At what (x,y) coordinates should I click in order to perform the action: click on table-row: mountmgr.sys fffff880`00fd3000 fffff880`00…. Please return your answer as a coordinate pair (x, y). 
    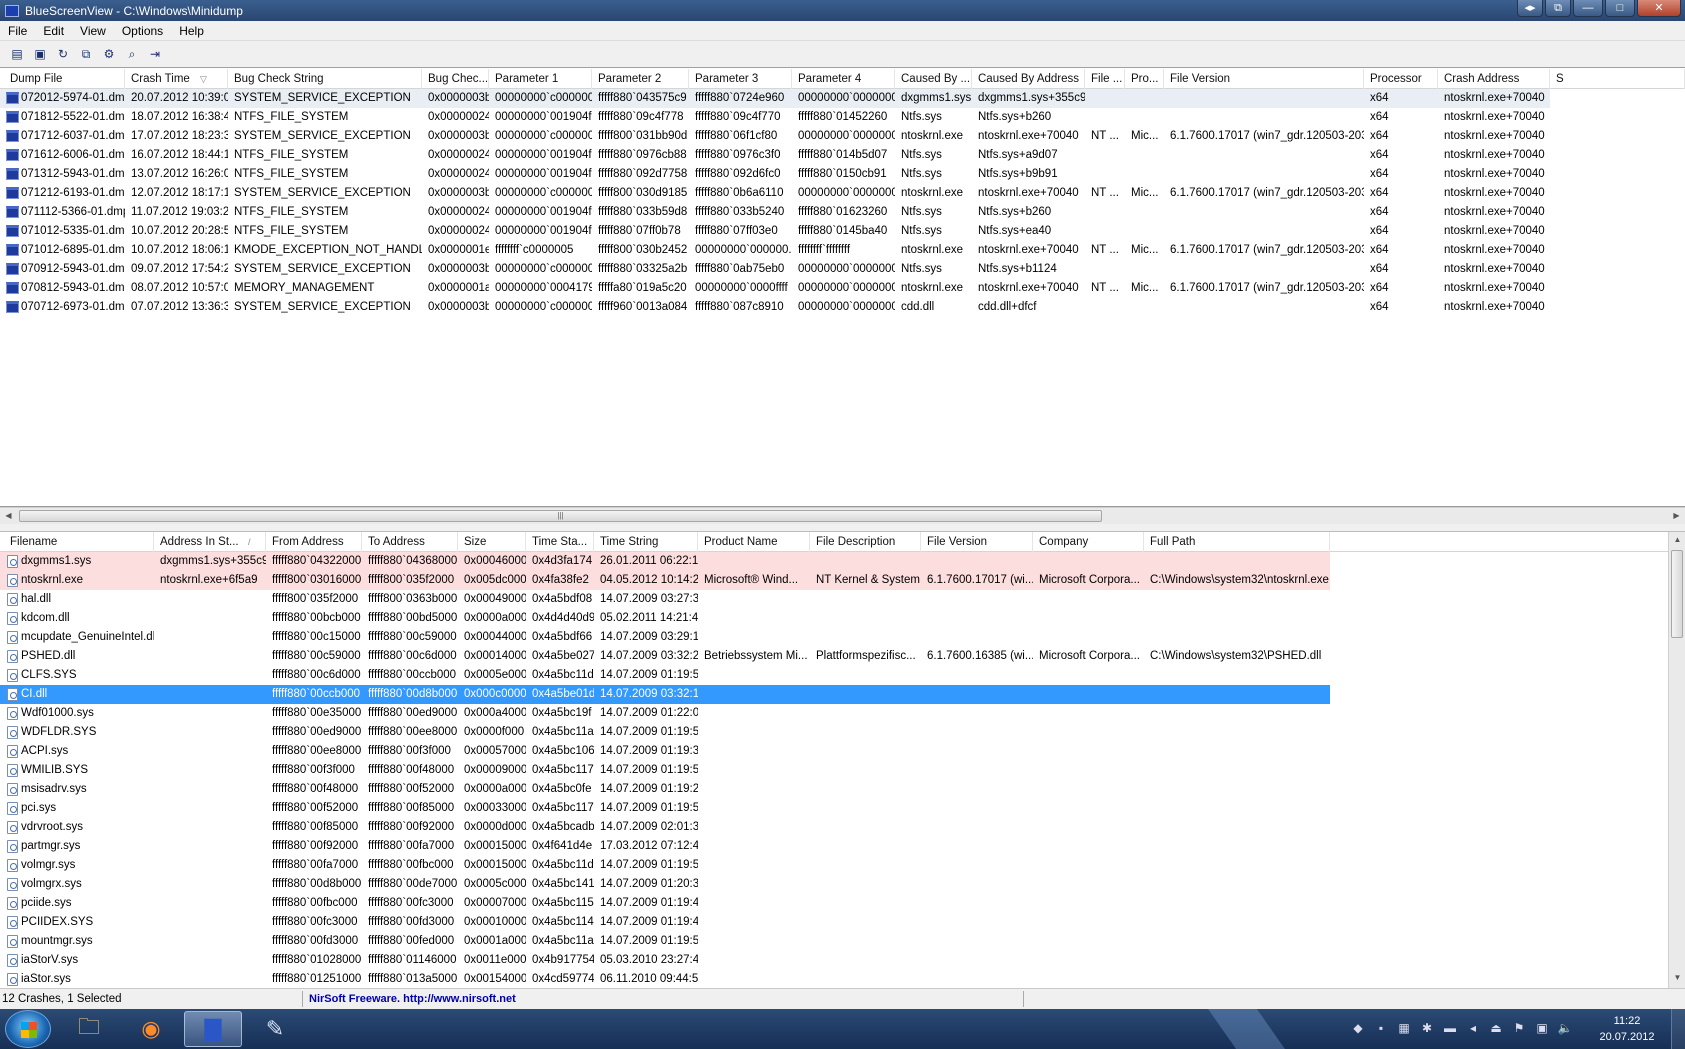
    Looking at the image, I should click on (842, 941).